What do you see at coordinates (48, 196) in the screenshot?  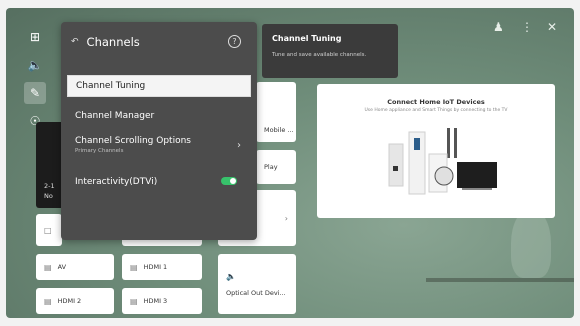 I see `live-channel-label: No` at bounding box center [48, 196].